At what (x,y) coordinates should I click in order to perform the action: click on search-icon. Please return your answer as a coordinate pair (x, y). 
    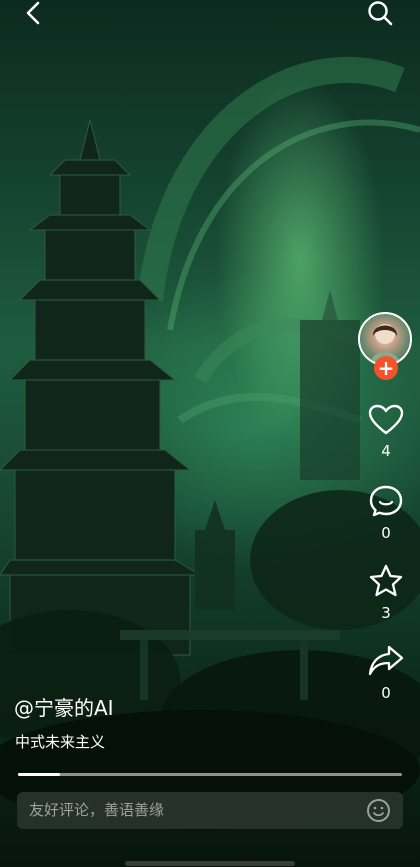
    Looking at the image, I should click on (380, 13).